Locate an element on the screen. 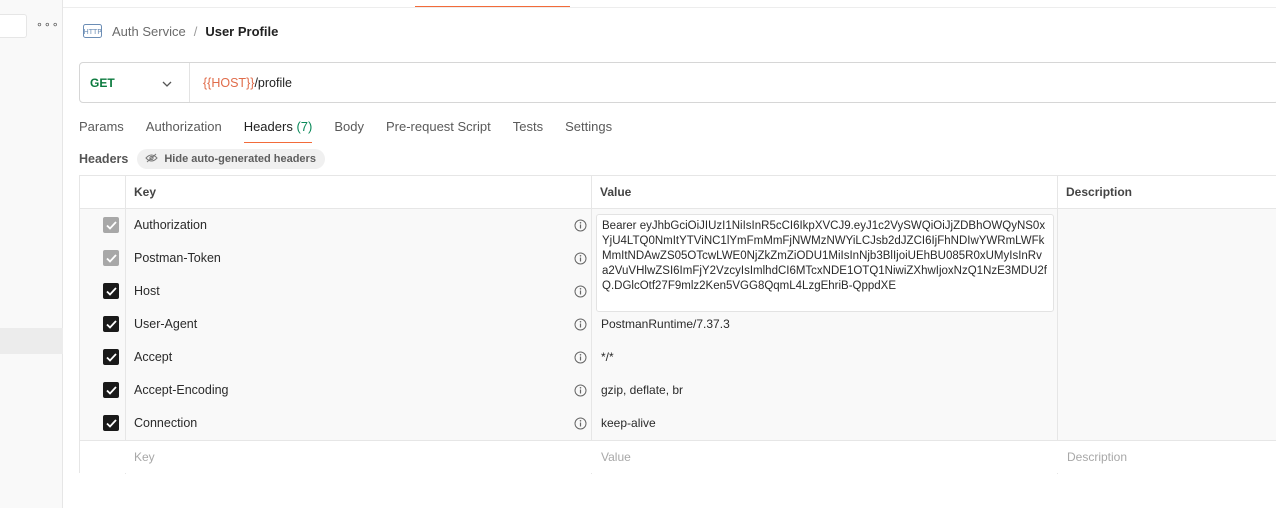  table-row: Accept */* is located at coordinates (678, 357).